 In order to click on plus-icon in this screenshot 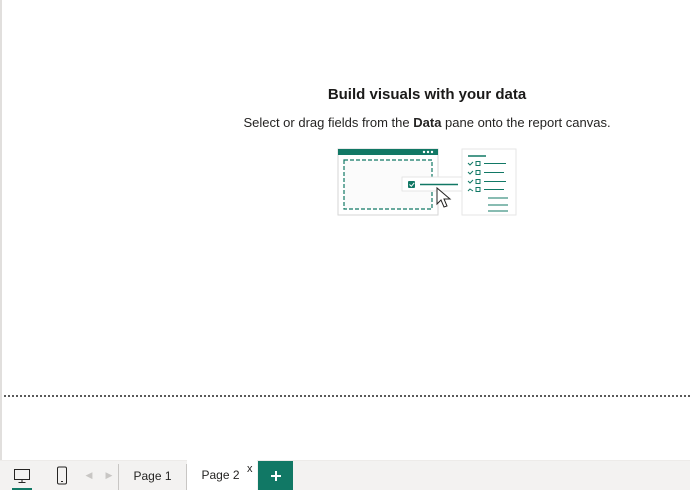, I will do `click(275, 475)`.